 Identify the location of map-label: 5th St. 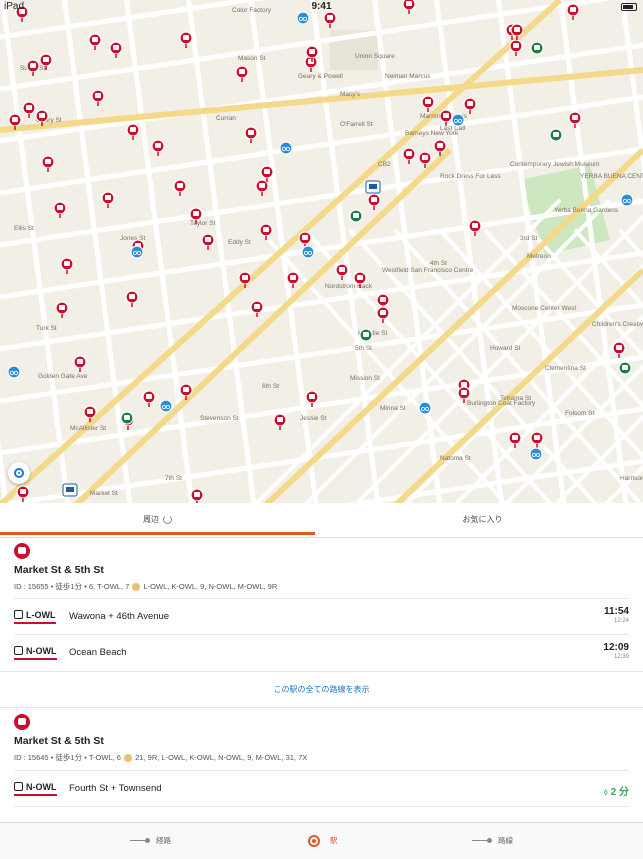
(363, 348).